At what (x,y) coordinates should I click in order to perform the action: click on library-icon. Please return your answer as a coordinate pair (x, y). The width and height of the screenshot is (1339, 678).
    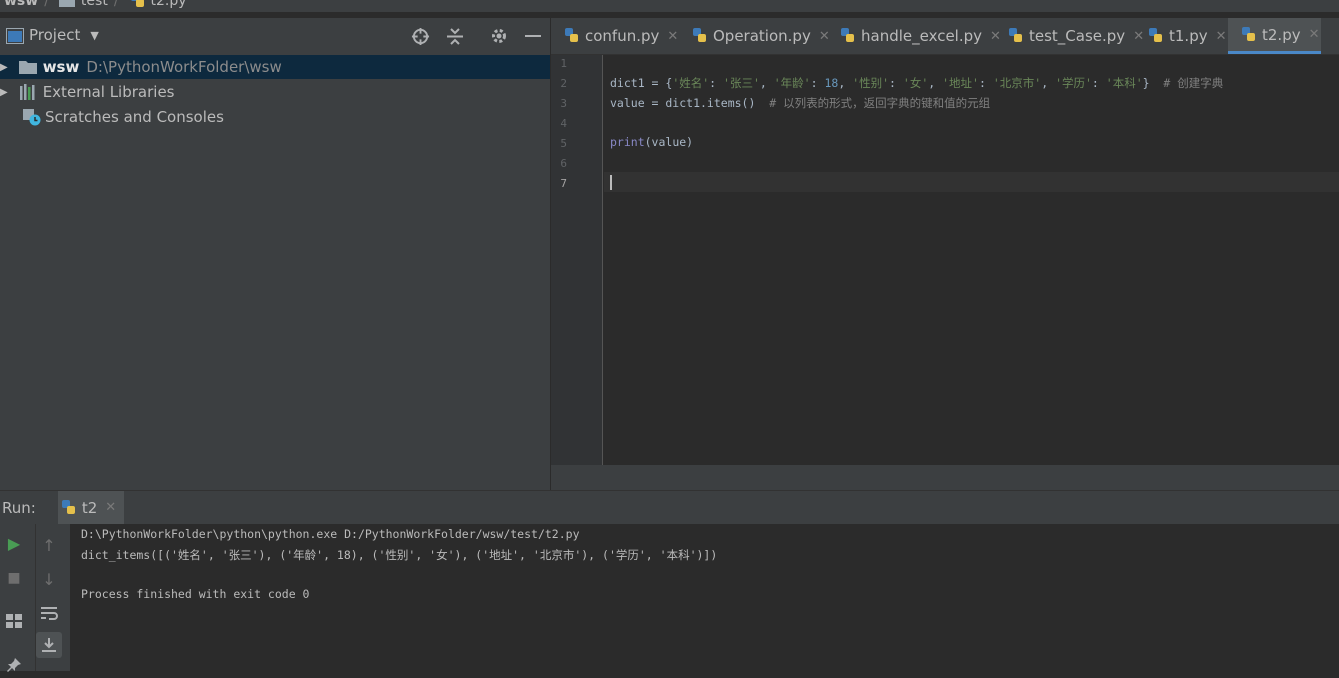
    Looking at the image, I should click on (27, 92).